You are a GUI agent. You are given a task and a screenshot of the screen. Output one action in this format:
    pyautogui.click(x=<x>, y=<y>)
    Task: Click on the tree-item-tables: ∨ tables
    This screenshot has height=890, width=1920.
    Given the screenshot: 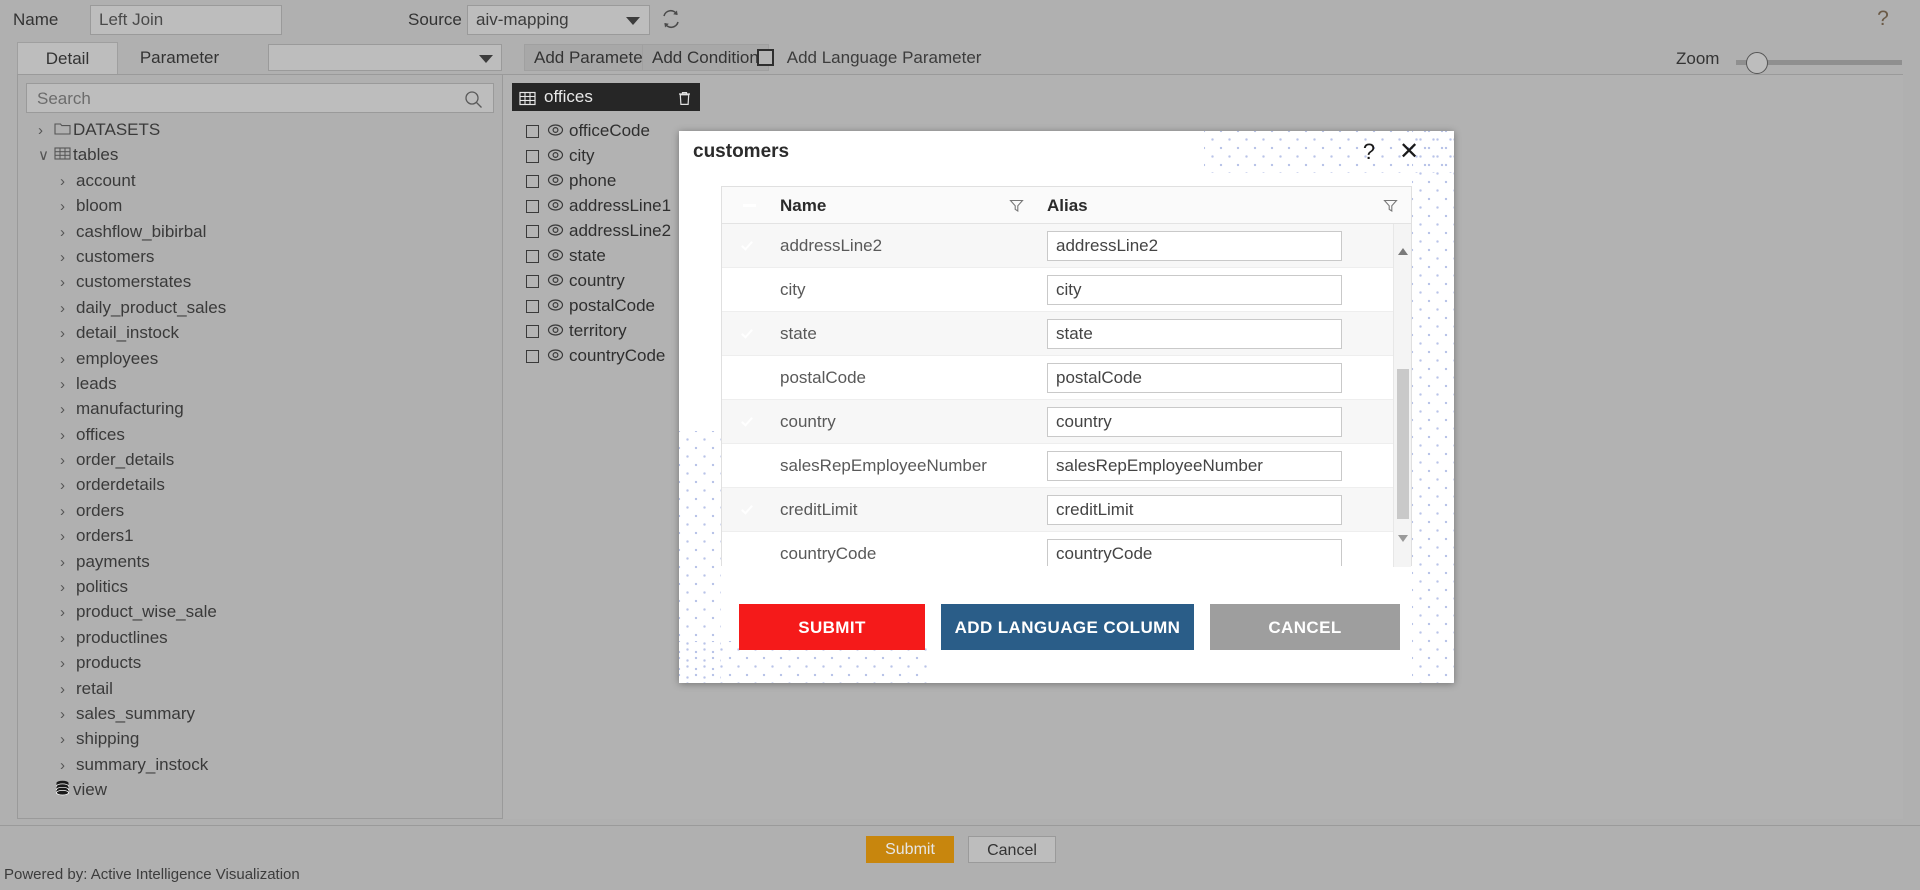 What is the action you would take?
    pyautogui.click(x=261, y=154)
    